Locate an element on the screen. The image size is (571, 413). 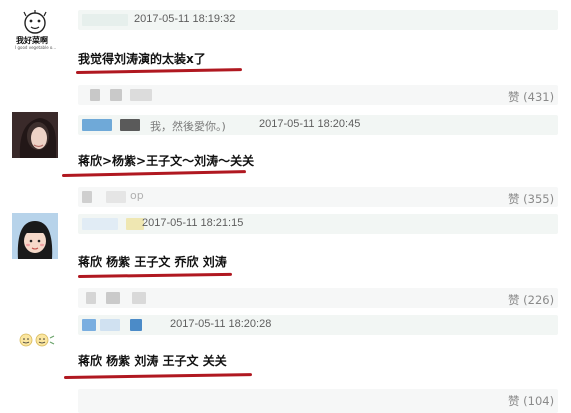
comment-text: 蒋欣>杨紫>王子文～刘涛～关关 is located at coordinates (166, 161).